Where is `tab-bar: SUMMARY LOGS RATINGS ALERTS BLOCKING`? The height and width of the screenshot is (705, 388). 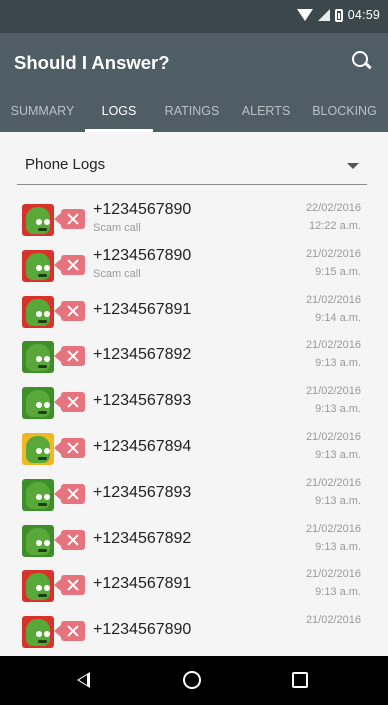
tab-bar: SUMMARY LOGS RATINGS ALERTS BLOCKING is located at coordinates (194, 111).